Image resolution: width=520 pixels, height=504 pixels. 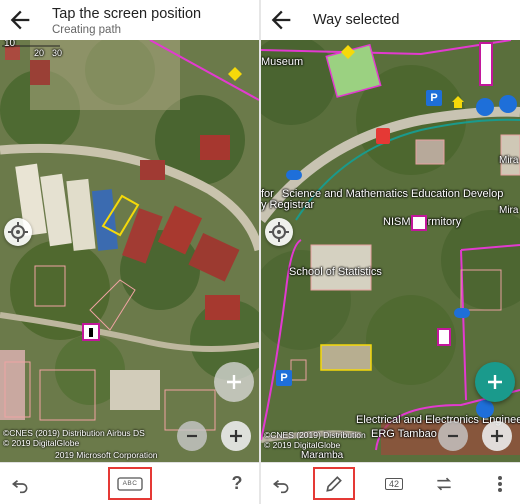 I want to click on tag-count-button: 42, so click(x=394, y=483).